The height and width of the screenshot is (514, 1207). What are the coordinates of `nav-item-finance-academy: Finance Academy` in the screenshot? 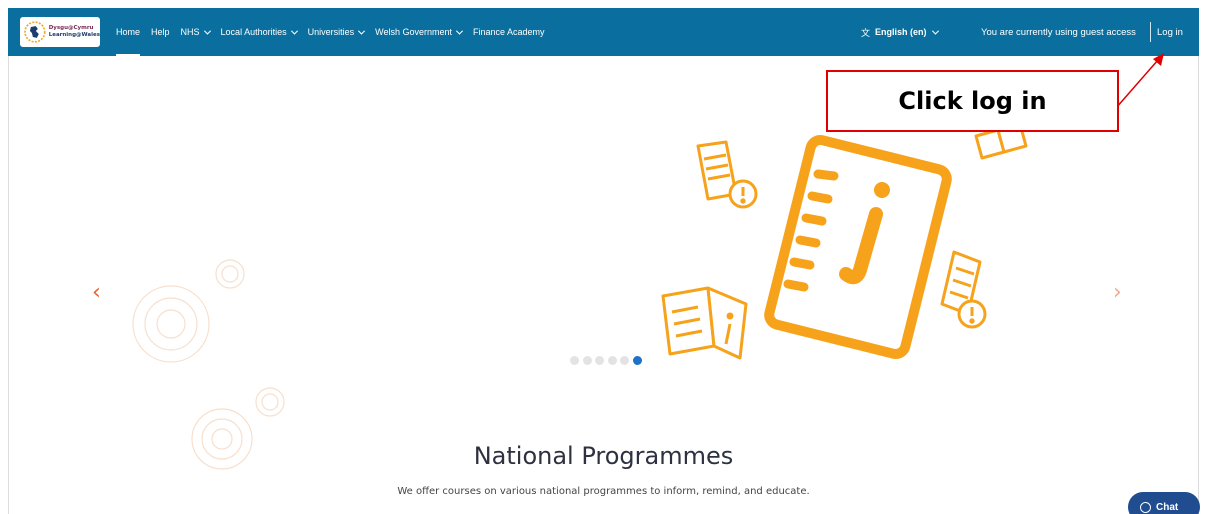 It's located at (509, 32).